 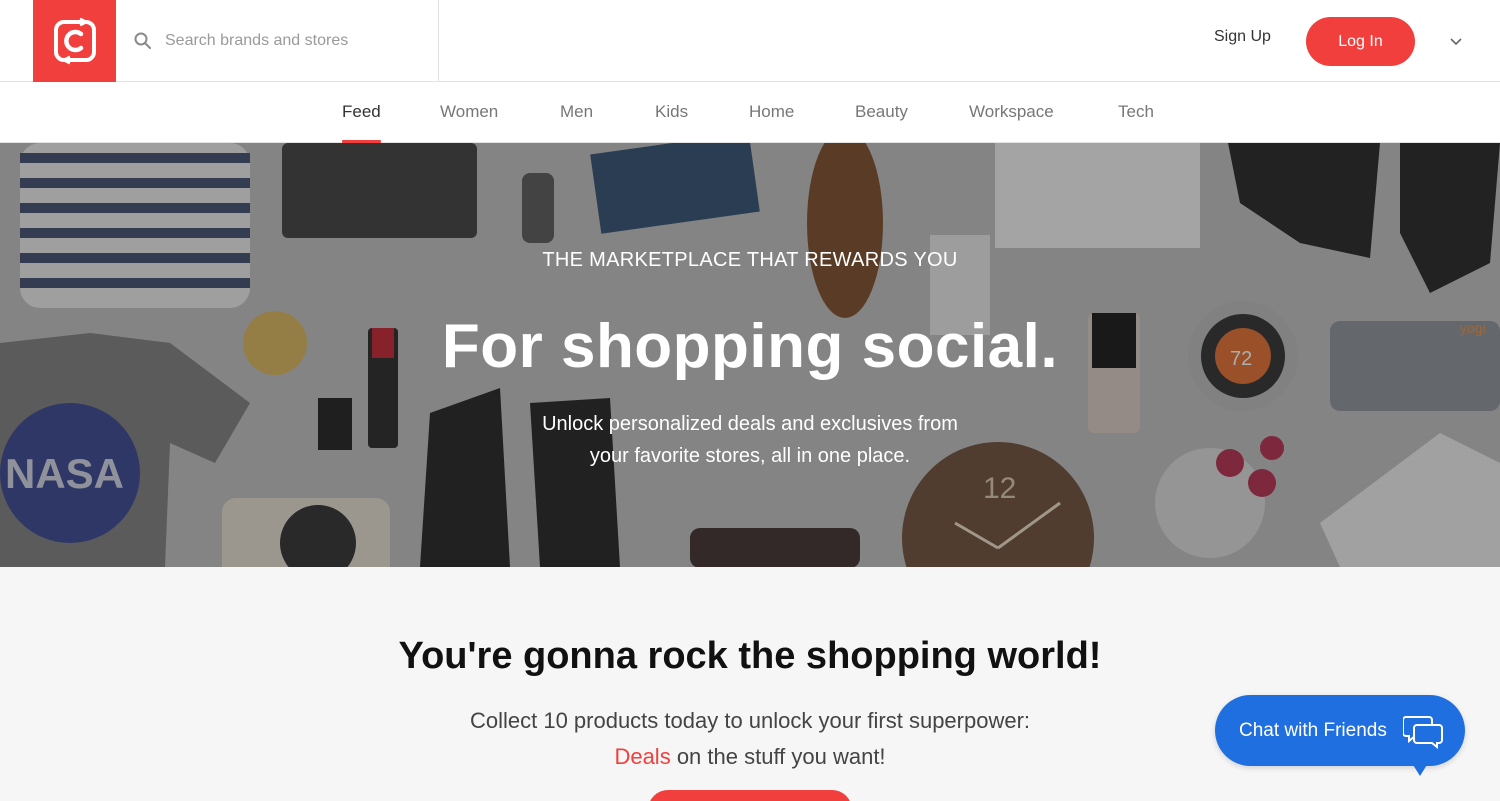 What do you see at coordinates (750, 260) in the screenshot?
I see `hero-eyebrow: THE MARKETPLACE THAT REWARDS YOU` at bounding box center [750, 260].